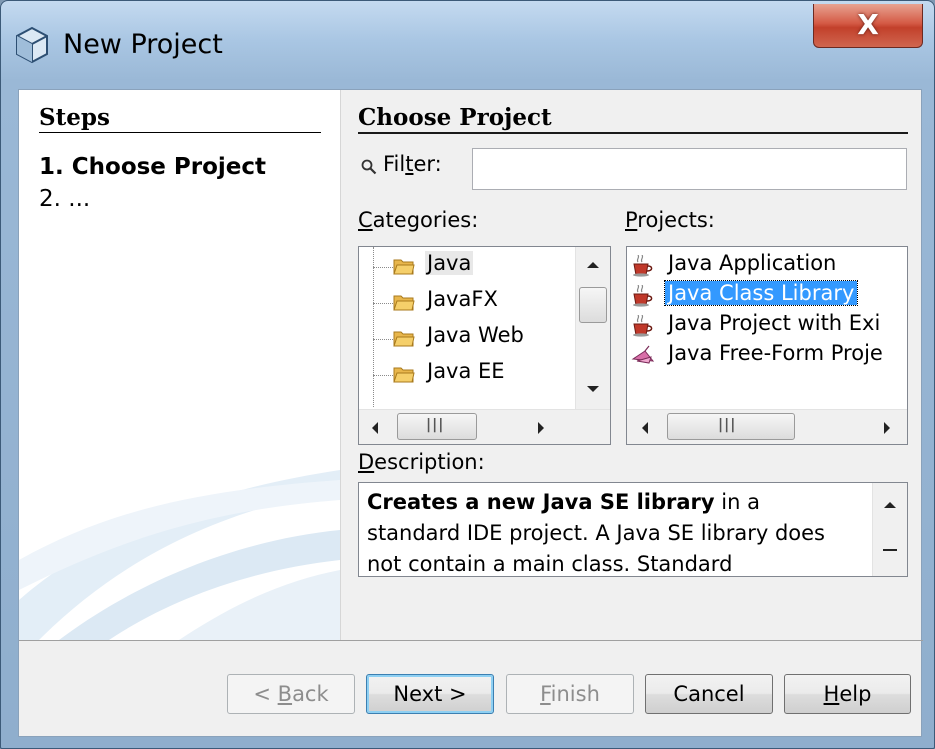 This screenshot has width=935, height=749. What do you see at coordinates (847, 694) in the screenshot?
I see `help-button: Help` at bounding box center [847, 694].